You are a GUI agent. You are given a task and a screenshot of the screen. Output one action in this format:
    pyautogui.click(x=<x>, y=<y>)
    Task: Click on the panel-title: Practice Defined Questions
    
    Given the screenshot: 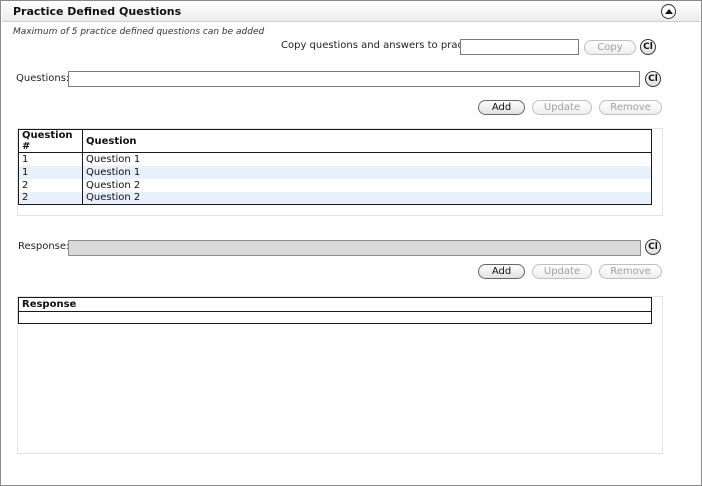 What is the action you would take?
    pyautogui.click(x=97, y=11)
    